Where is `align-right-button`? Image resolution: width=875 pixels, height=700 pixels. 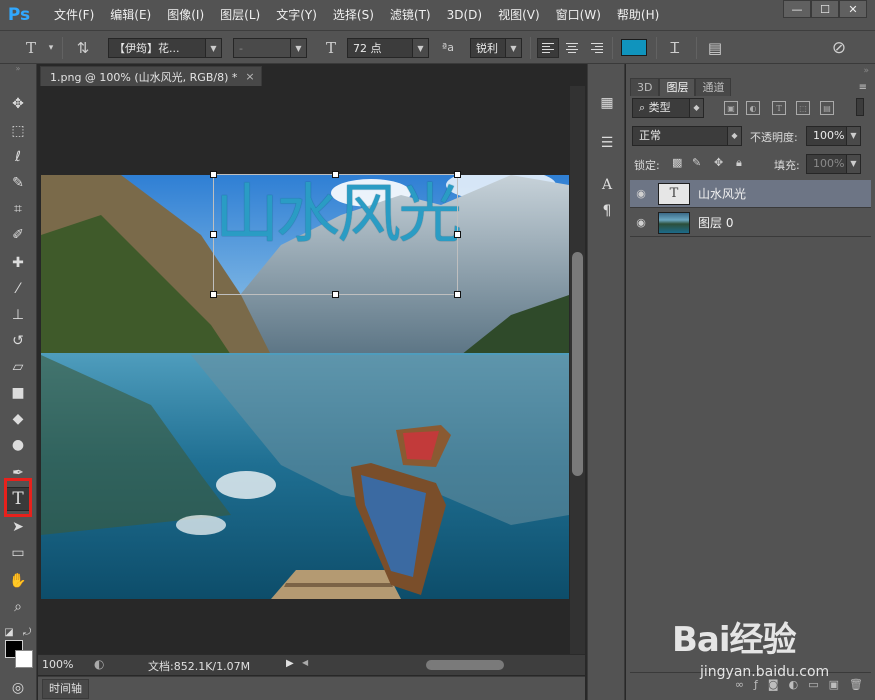 align-right-button is located at coordinates (596, 48).